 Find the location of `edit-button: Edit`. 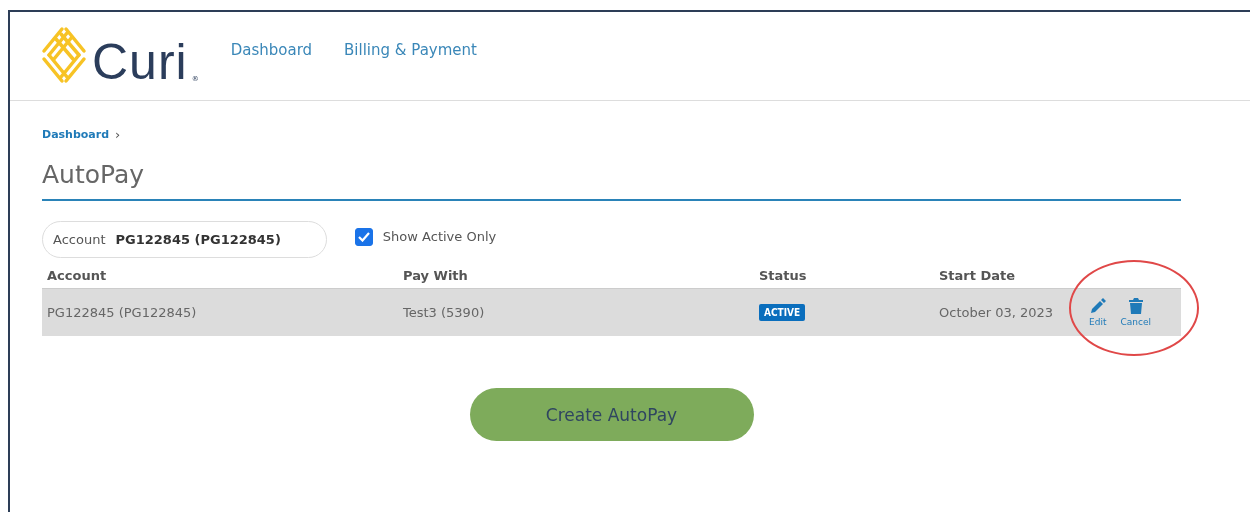

edit-button: Edit is located at coordinates (1098, 312).